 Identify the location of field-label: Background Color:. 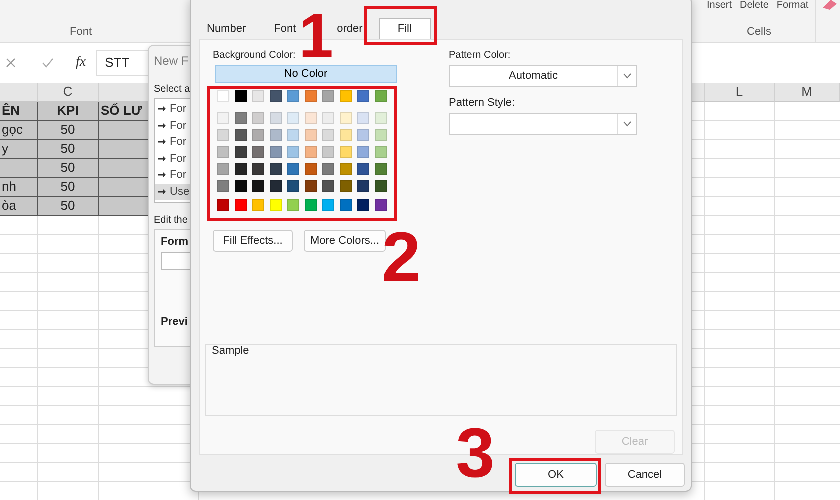
(254, 55).